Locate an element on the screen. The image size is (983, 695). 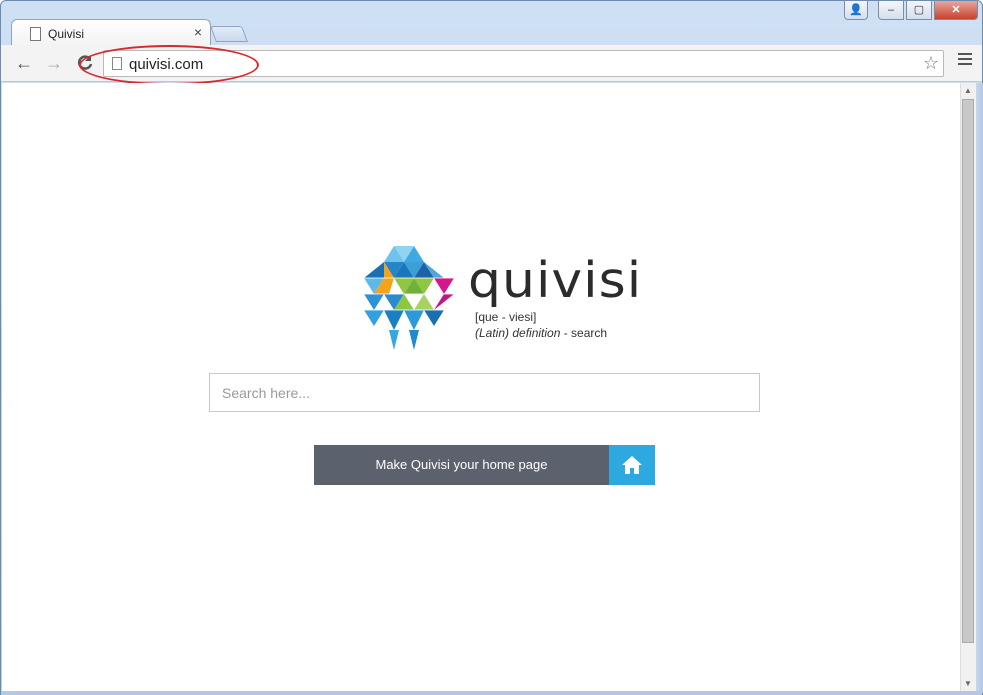
definition-line: (Latin) definition - search is located at coordinates (541, 333).